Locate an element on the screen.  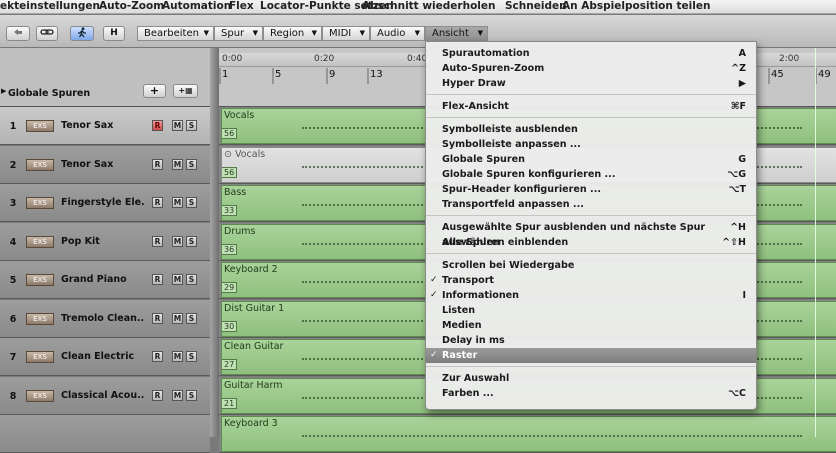
menu-item: Medien is located at coordinates (591, 325).